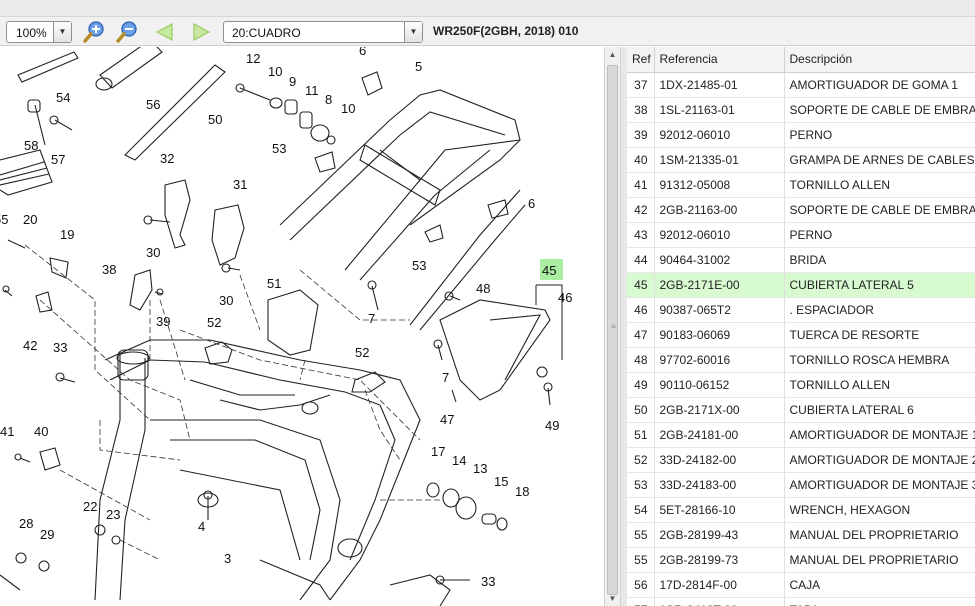  Describe the element at coordinates (879, 585) in the screenshot. I see `cell-descripcion: CAJA` at that location.